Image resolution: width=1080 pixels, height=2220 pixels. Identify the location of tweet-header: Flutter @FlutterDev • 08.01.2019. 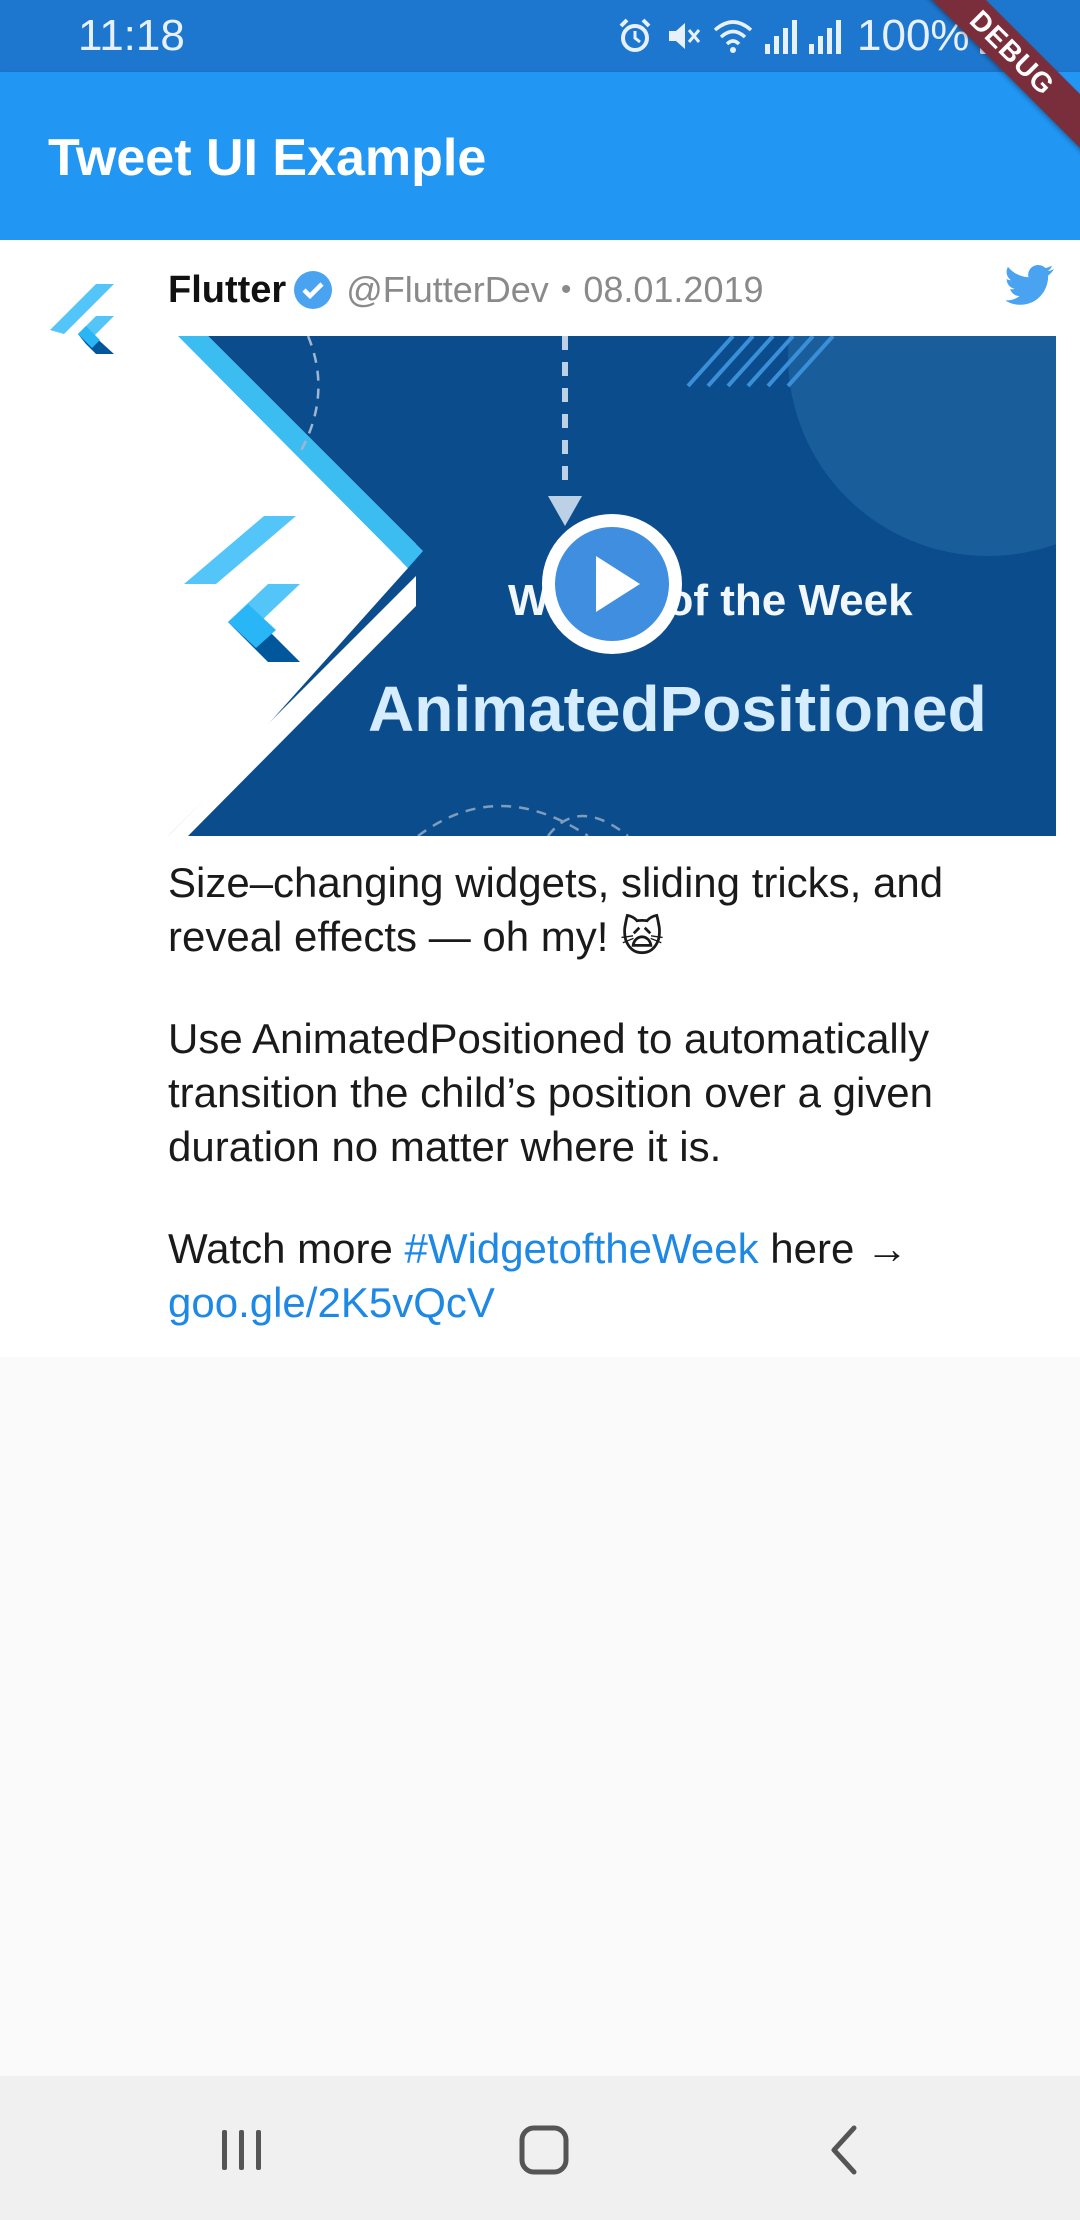
(466, 290).